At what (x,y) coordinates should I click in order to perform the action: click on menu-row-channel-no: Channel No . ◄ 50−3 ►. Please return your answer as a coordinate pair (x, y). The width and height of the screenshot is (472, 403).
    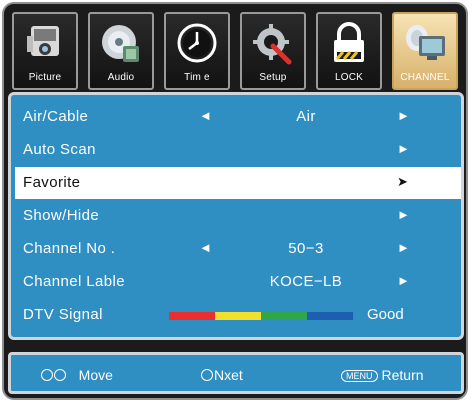
    Looking at the image, I should click on (236, 249).